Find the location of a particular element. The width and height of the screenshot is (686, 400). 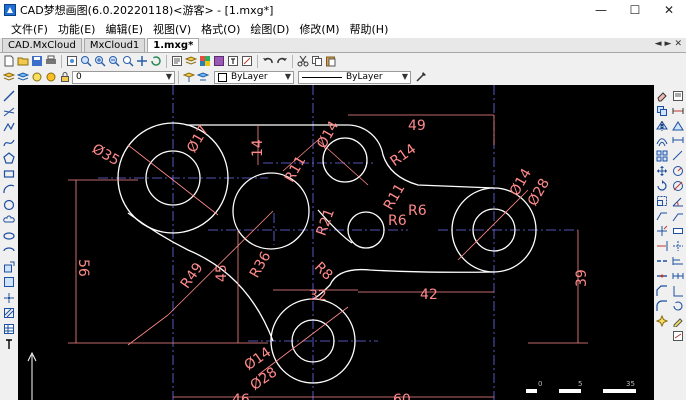

match-properties-icon is located at coordinates (421, 77).